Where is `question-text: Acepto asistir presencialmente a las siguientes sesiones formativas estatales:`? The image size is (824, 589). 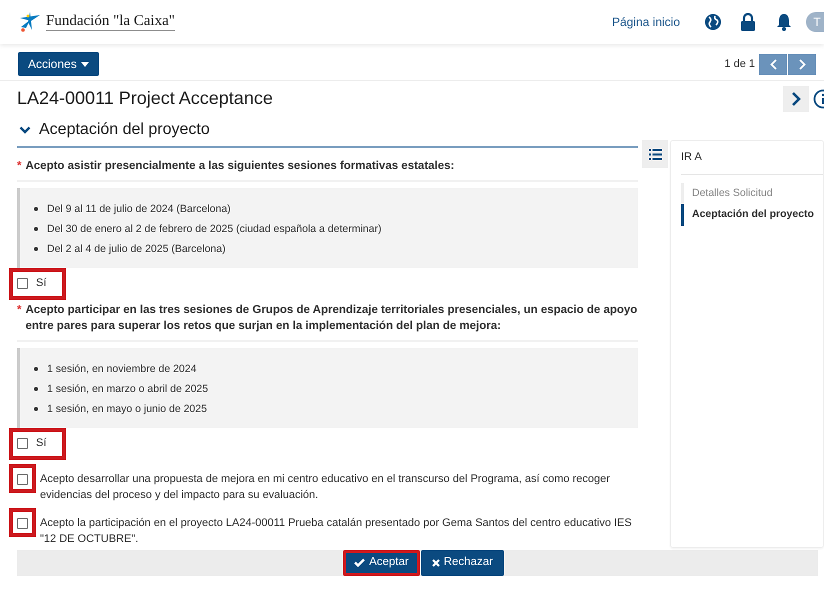 question-text: Acepto asistir presencialmente a las siguientes sesiones formativas estatales: is located at coordinates (240, 166).